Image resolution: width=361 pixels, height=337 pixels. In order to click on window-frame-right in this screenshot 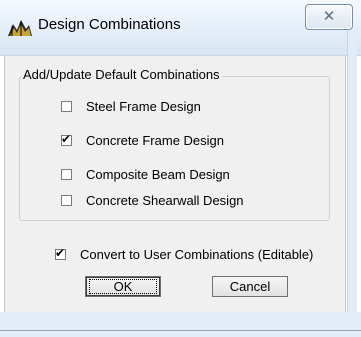, I will do `click(352, 180)`.